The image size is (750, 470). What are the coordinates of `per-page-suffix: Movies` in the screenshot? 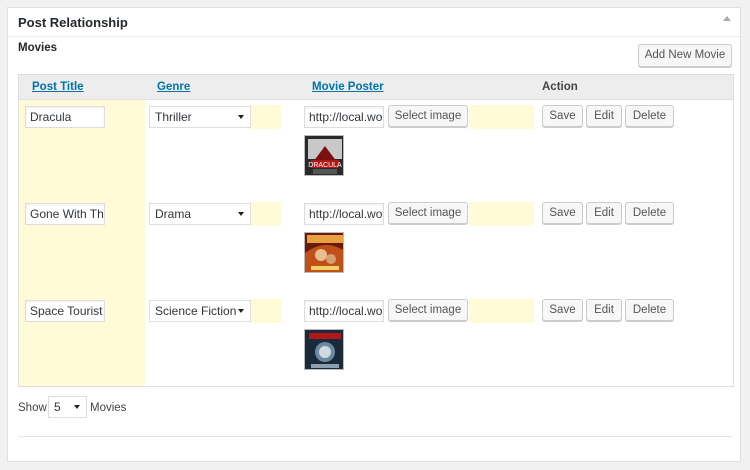 It's located at (108, 408).